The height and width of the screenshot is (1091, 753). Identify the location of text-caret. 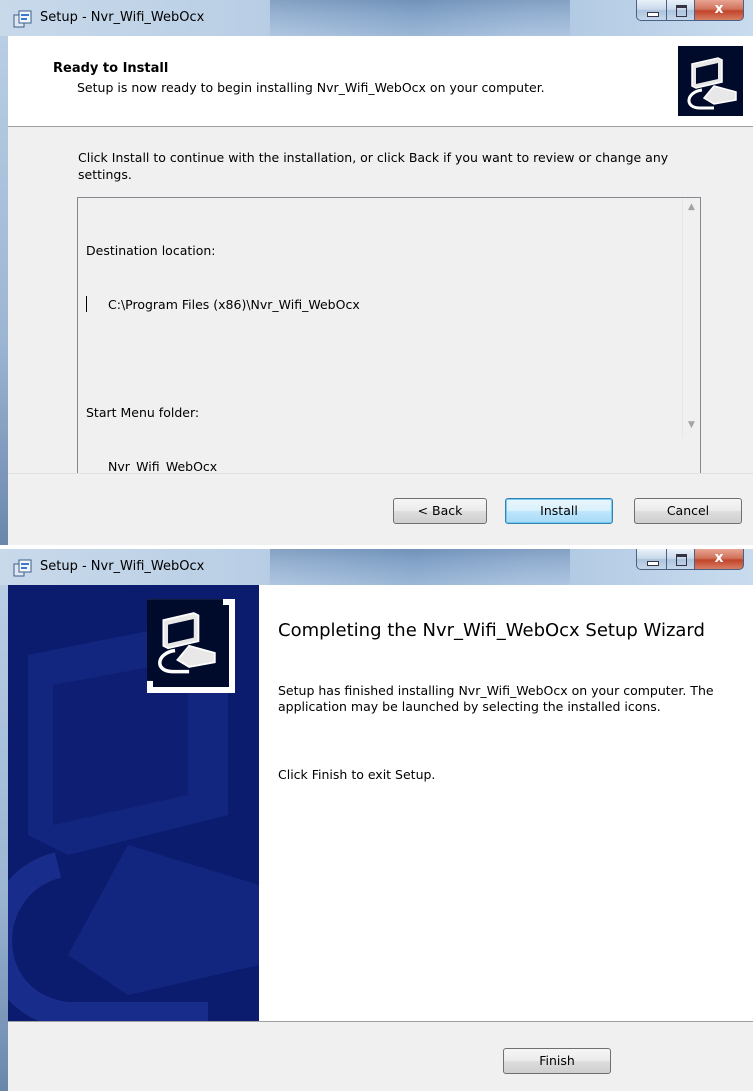
(86, 304).